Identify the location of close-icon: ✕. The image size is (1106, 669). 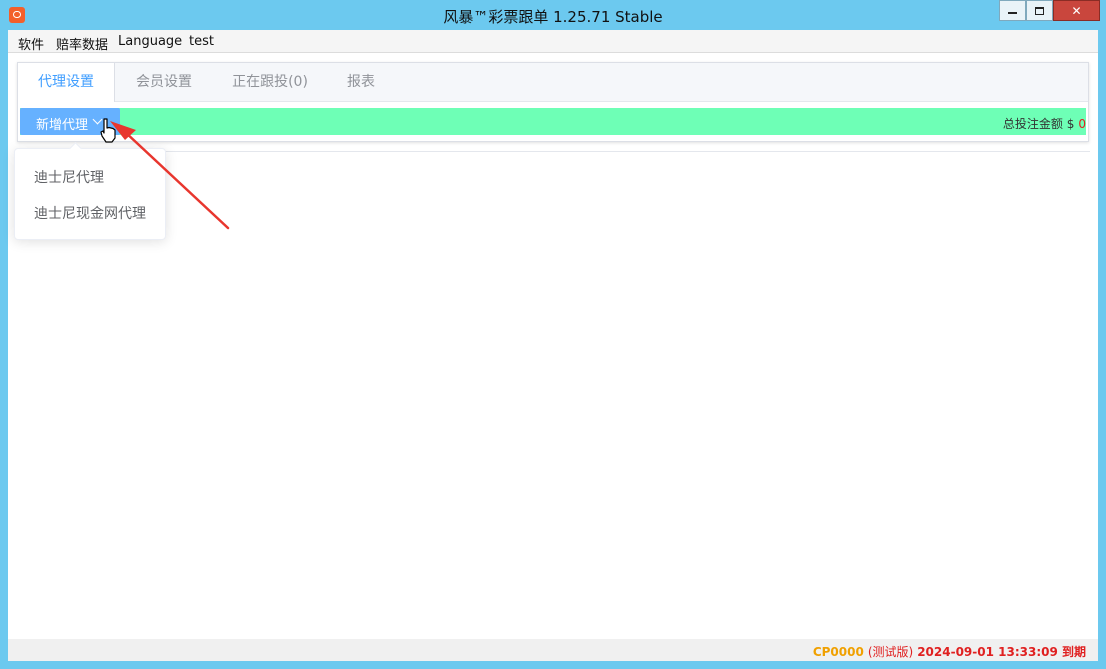
(1076, 10).